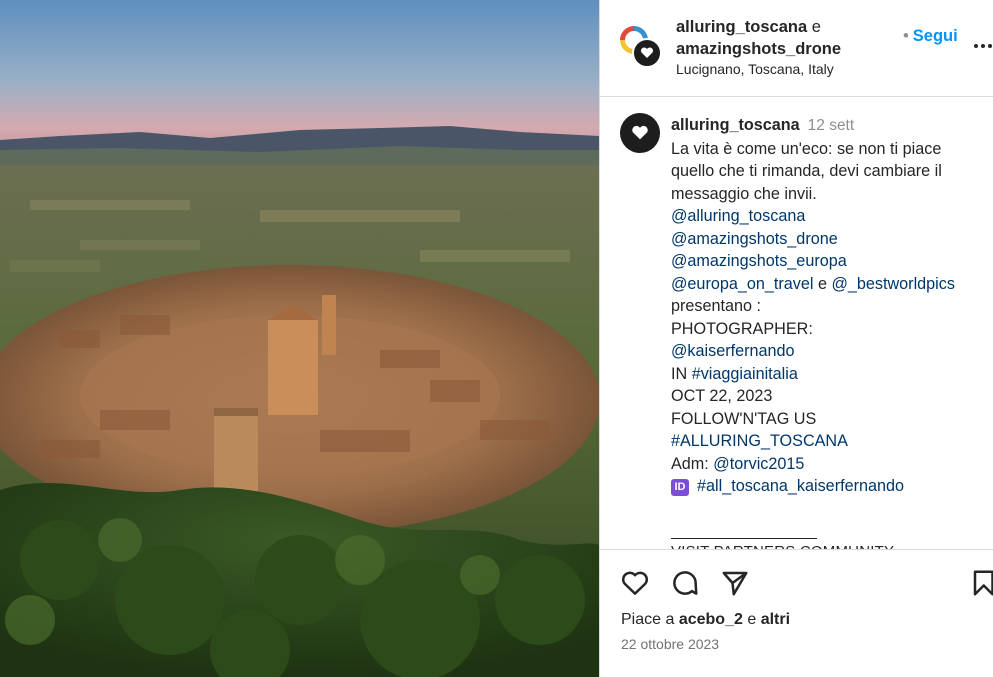  I want to click on mention-link: @amazingshots_europa, so click(759, 261).